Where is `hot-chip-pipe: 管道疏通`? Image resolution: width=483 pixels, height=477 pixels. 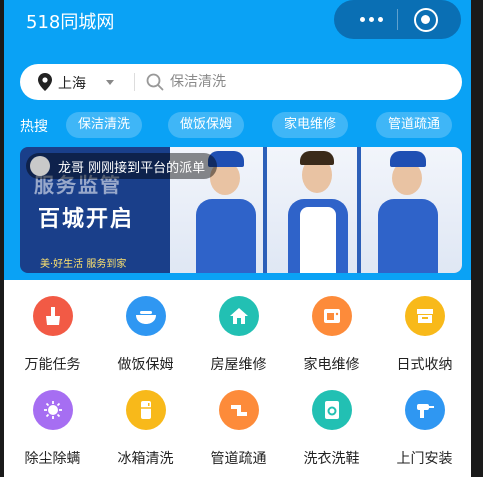 hot-chip-pipe: 管道疏通 is located at coordinates (414, 125).